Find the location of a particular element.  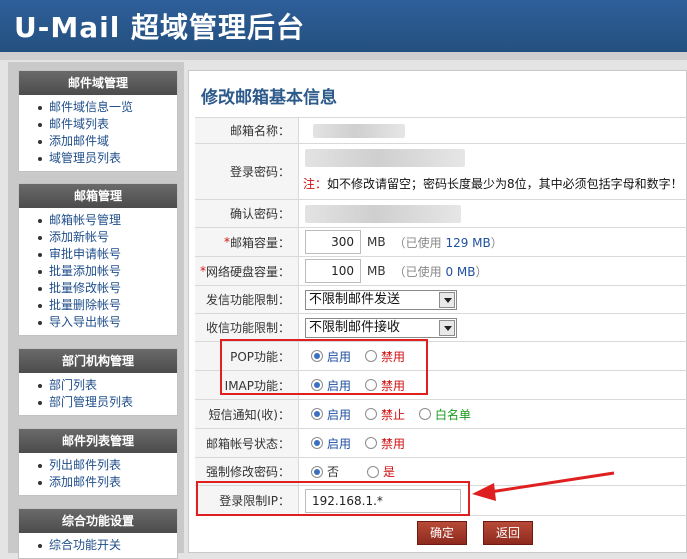

header-divider is located at coordinates (343, 56).